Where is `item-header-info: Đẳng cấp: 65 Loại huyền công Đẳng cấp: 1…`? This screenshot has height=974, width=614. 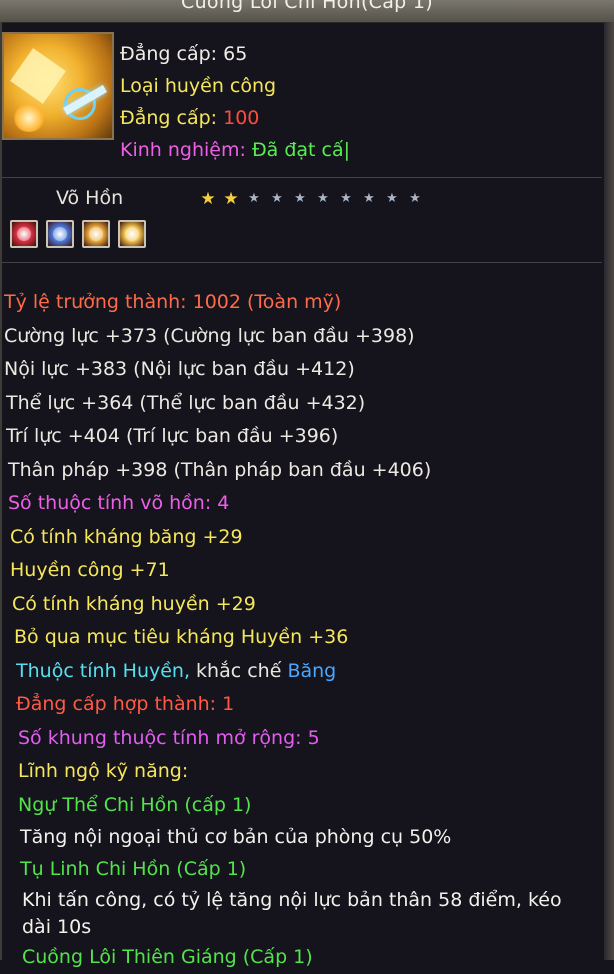
item-header-info: Đẳng cấp: 65 Loại huyền công Đẳng cấp: 1… is located at coordinates (235, 102).